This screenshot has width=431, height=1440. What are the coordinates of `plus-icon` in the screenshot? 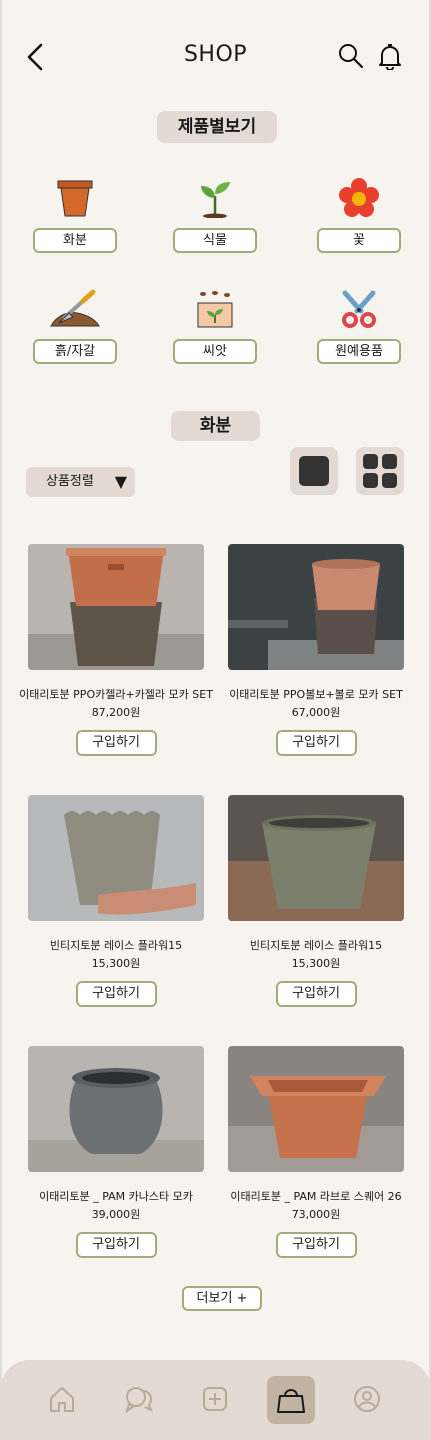 It's located at (215, 1399).